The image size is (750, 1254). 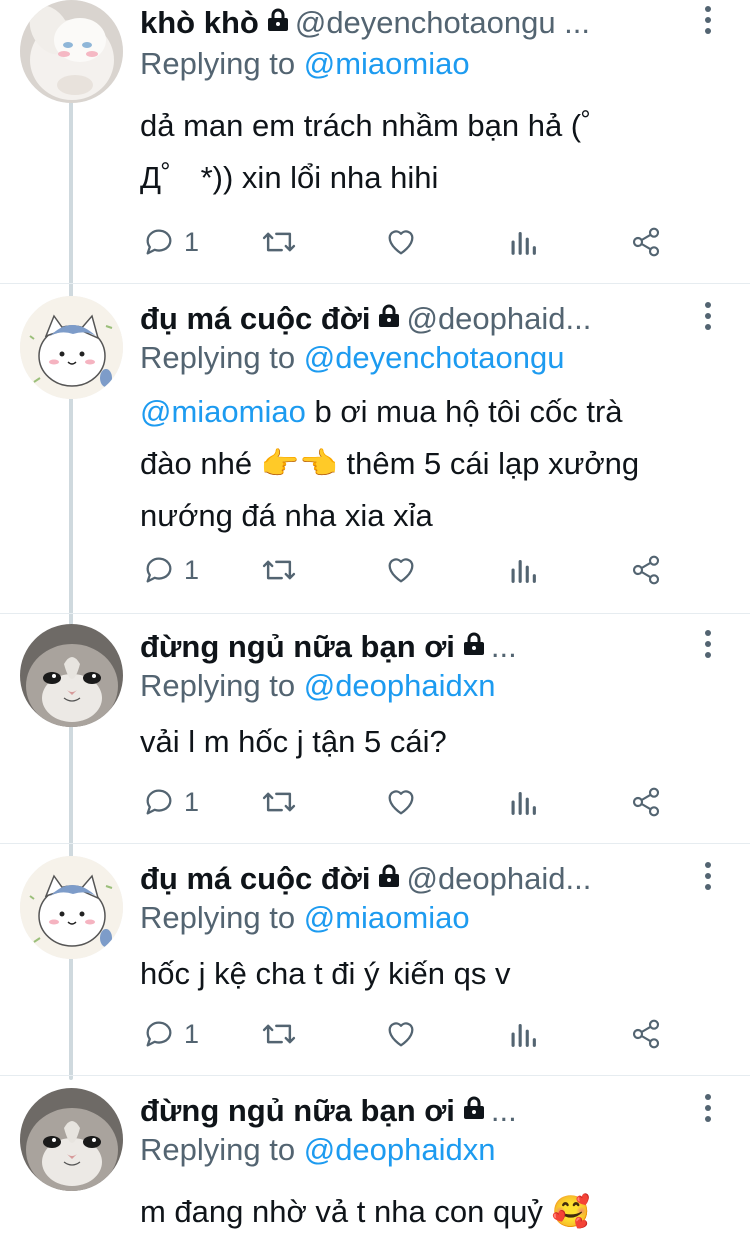 I want to click on tweet-text-span: b ơi mua hộ tôi cốc trà, so click(x=464, y=411).